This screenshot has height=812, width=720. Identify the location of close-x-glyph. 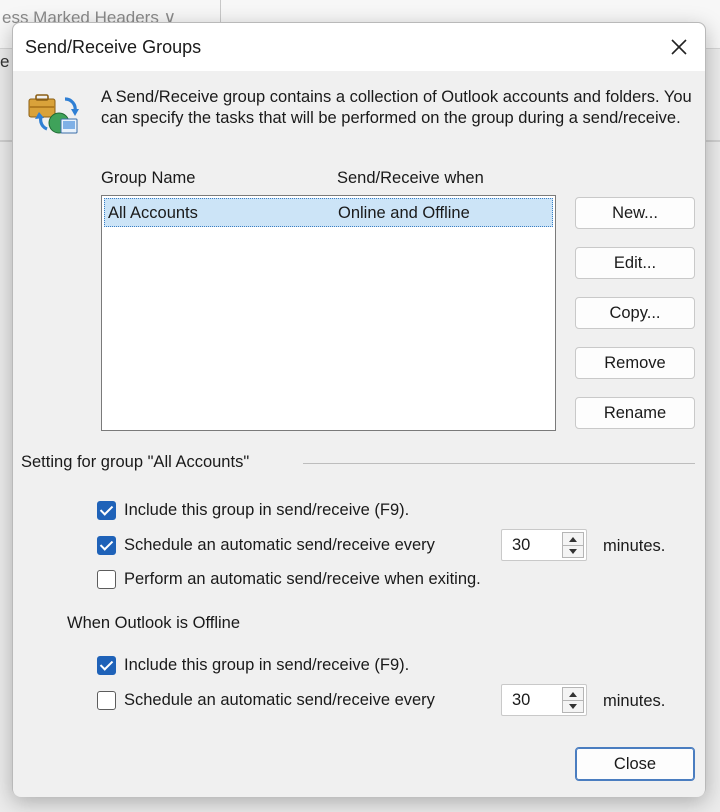
(679, 47).